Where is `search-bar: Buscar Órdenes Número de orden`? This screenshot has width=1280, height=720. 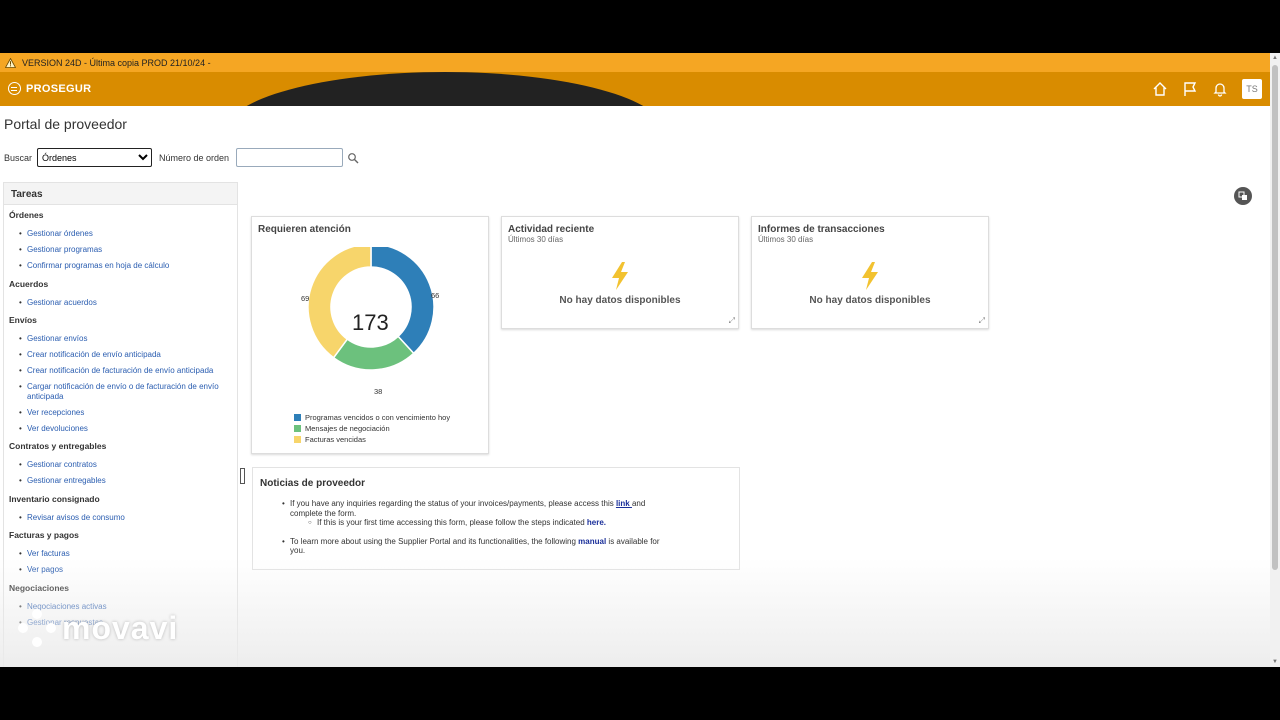
search-bar: Buscar Órdenes Número de orden is located at coordinates (181, 157).